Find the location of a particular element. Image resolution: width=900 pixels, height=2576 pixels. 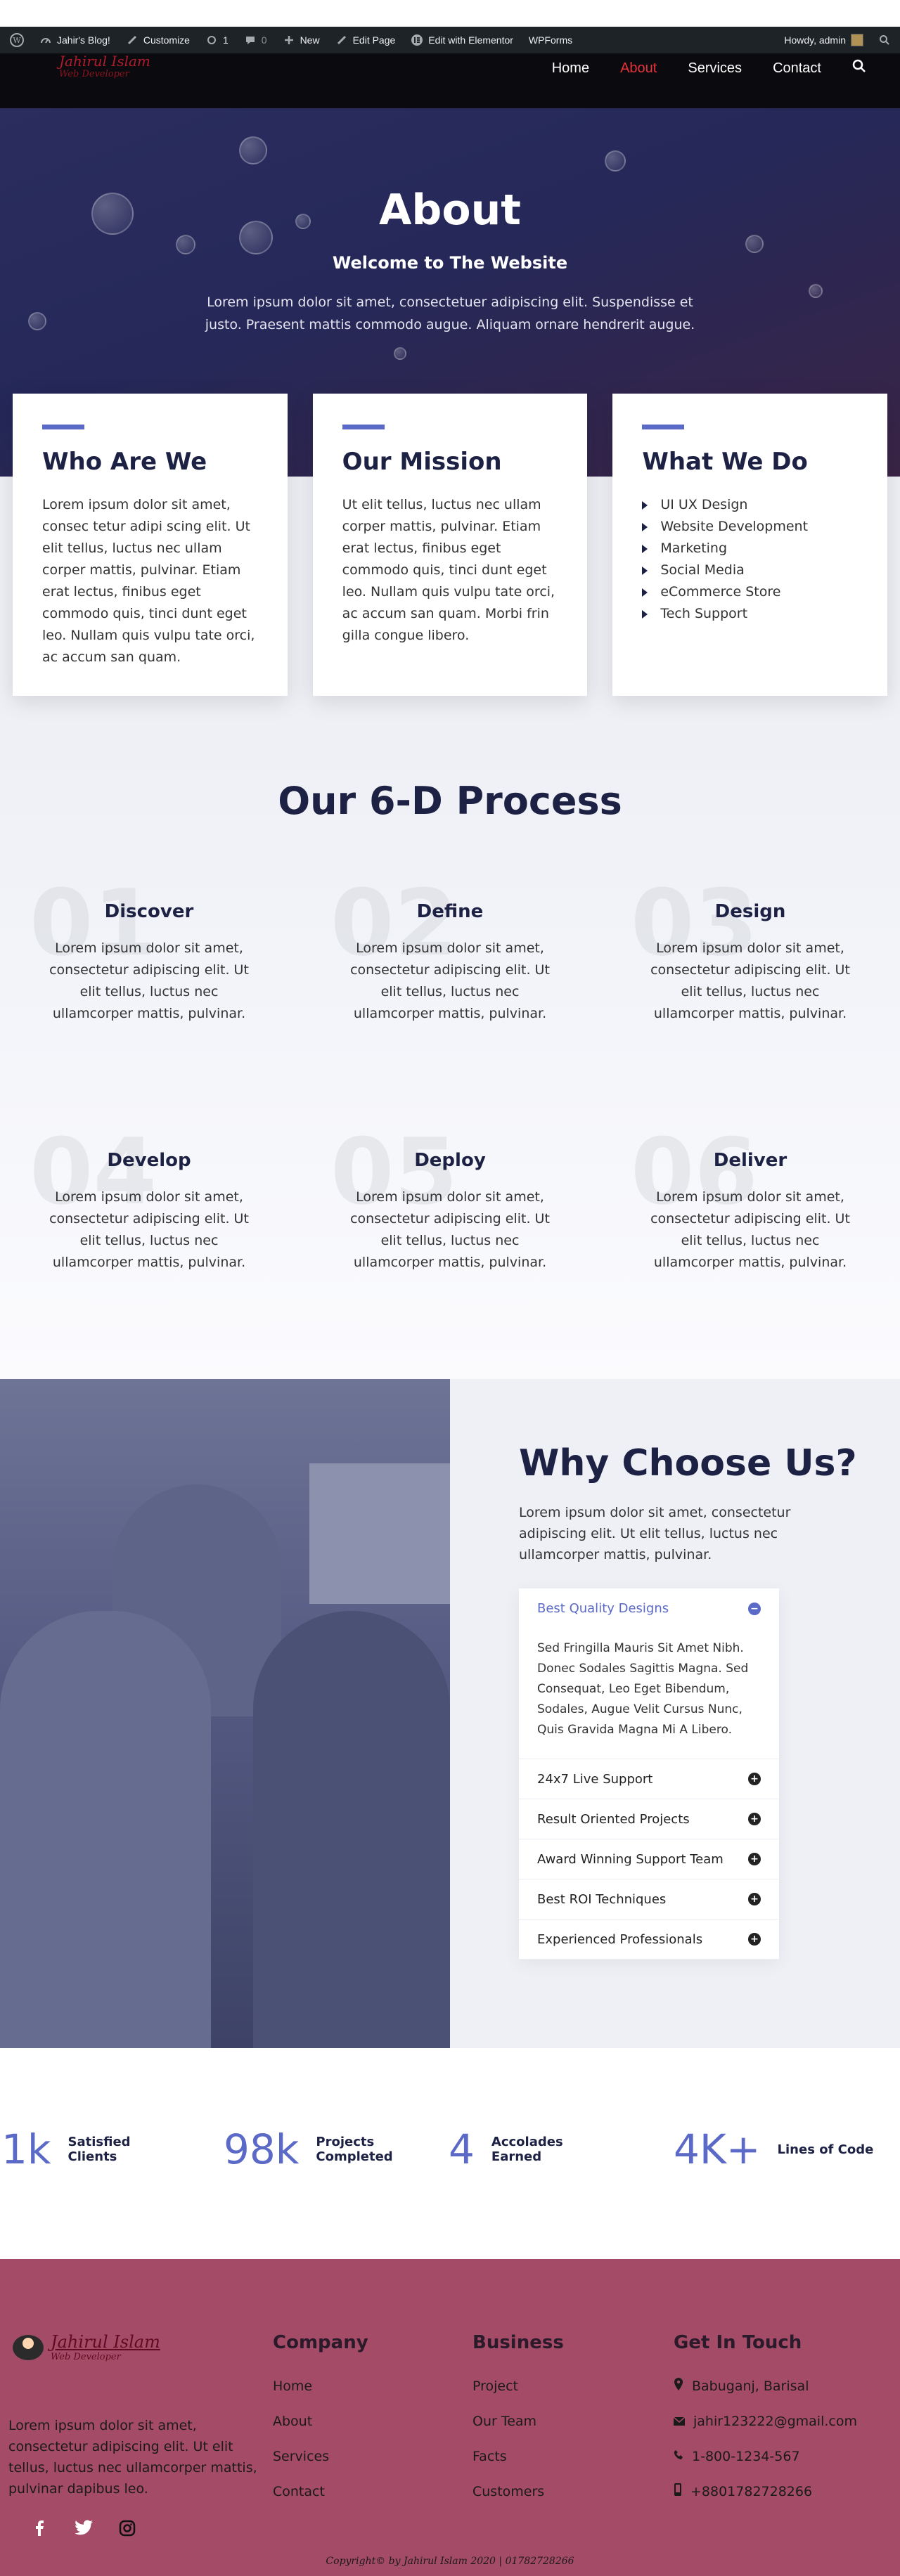

pencil-icon is located at coordinates (341, 40).